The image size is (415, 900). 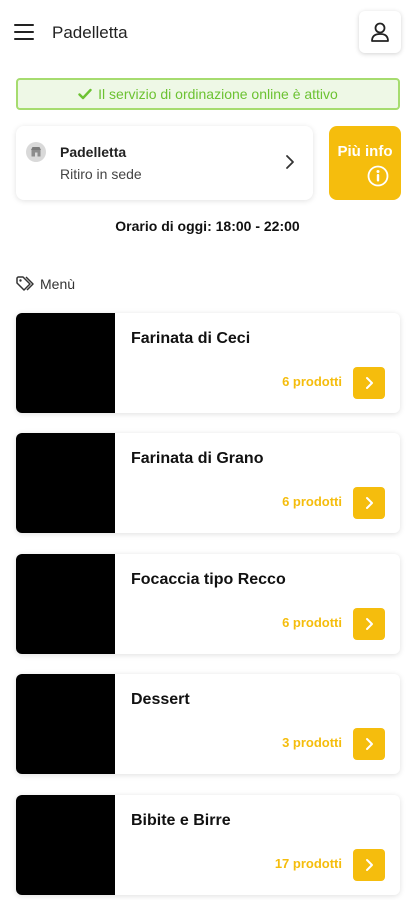 What do you see at coordinates (164, 163) in the screenshot?
I see `location-card: Padelletta Ritiro in sede` at bounding box center [164, 163].